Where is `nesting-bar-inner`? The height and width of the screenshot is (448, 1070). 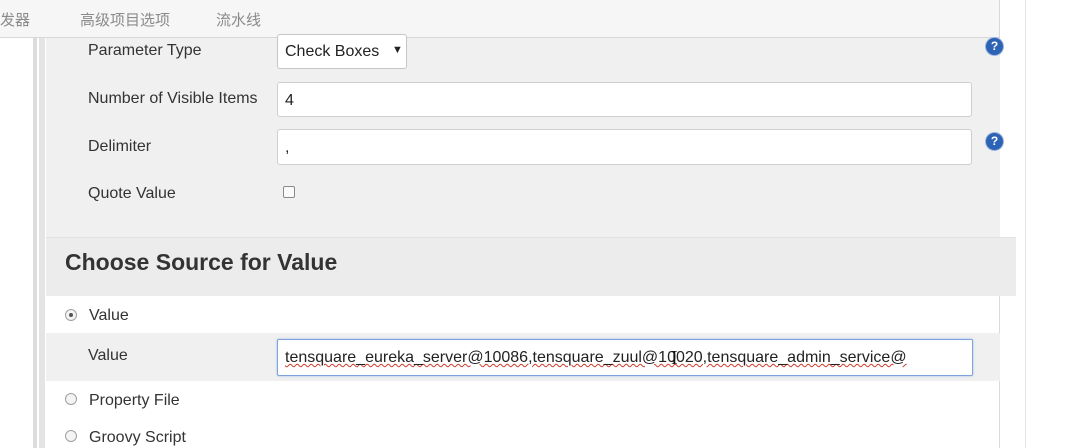 nesting-bar-inner is located at coordinates (42, 243).